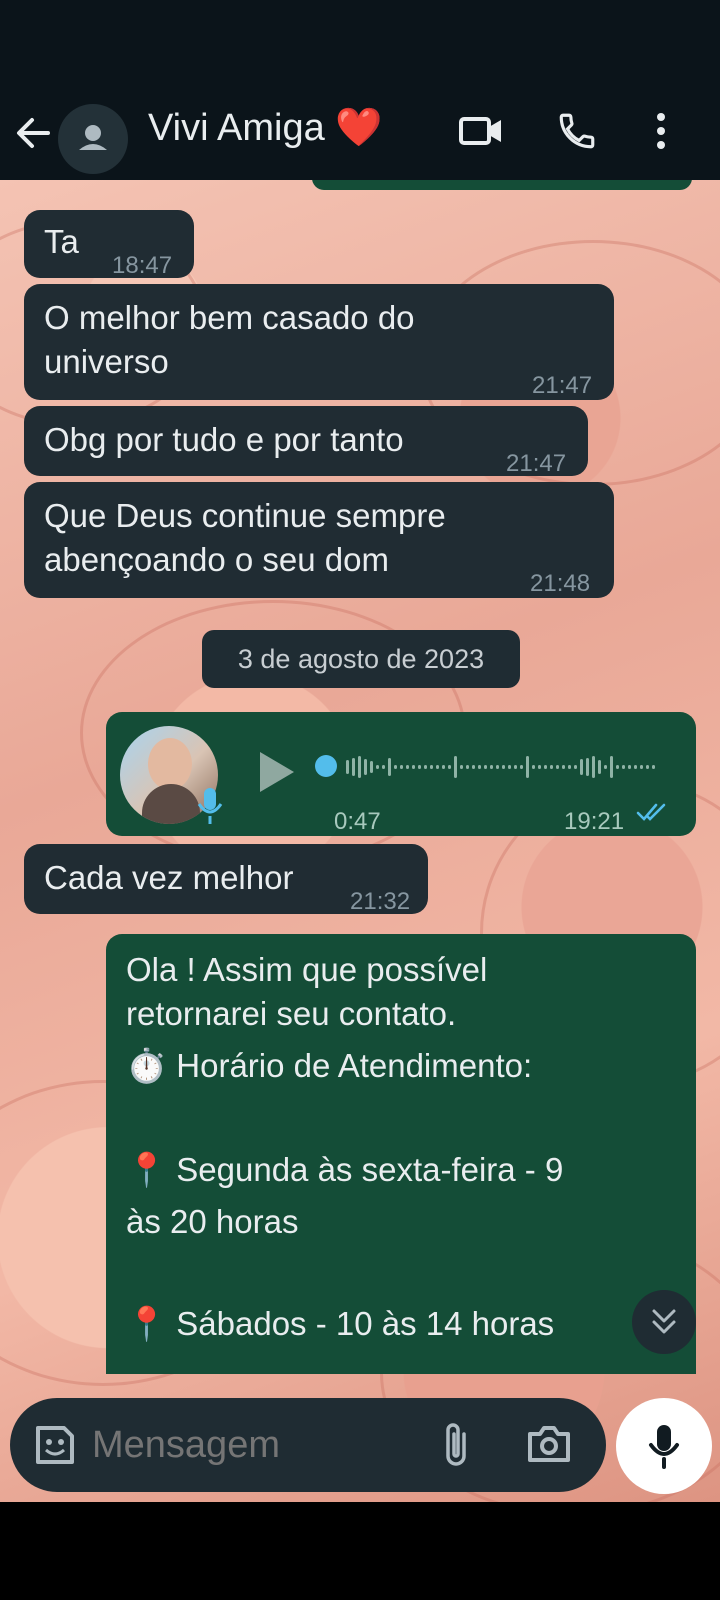 This screenshot has height=1600, width=720. I want to click on message-text: Cada vez melhor, so click(169, 877).